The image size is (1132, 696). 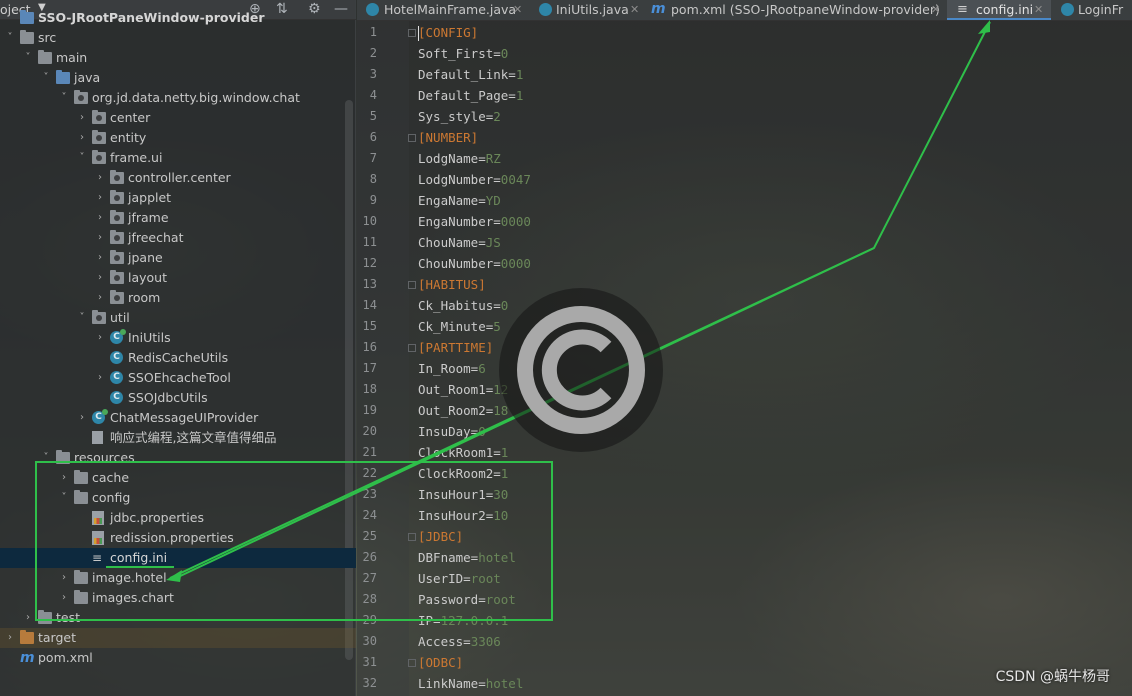 I want to click on tree-item: › jframe, so click(x=178, y=218).